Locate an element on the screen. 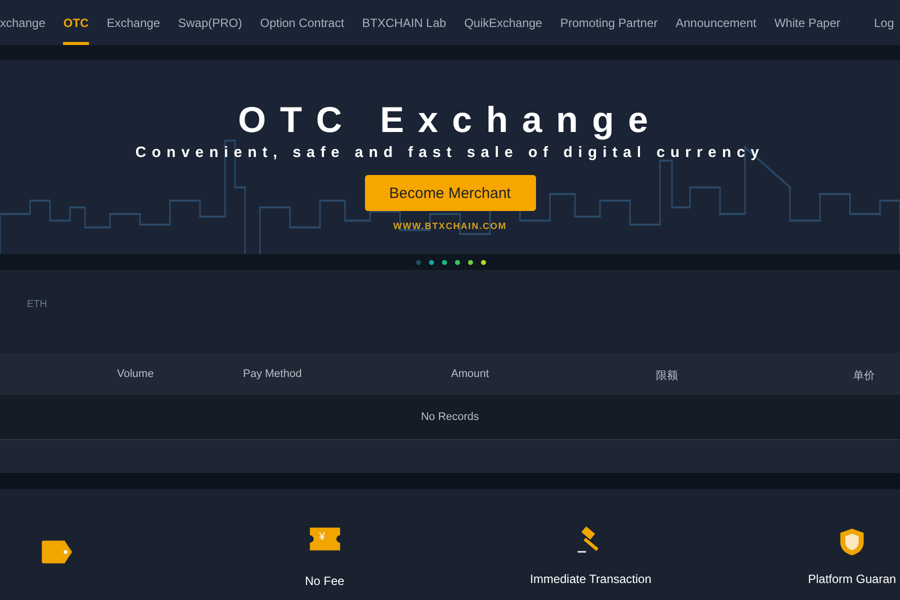  site-url: WWW.BTXCHAIN.COM is located at coordinates (450, 226).